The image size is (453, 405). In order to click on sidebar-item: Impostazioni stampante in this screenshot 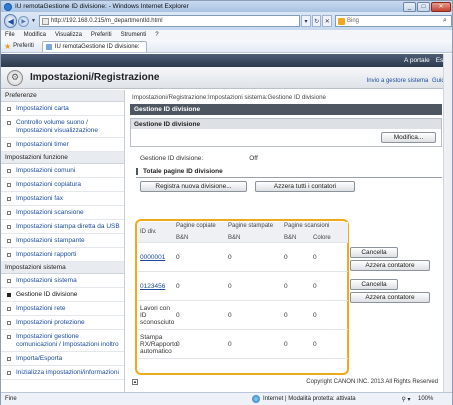, I will do `click(62, 241)`.